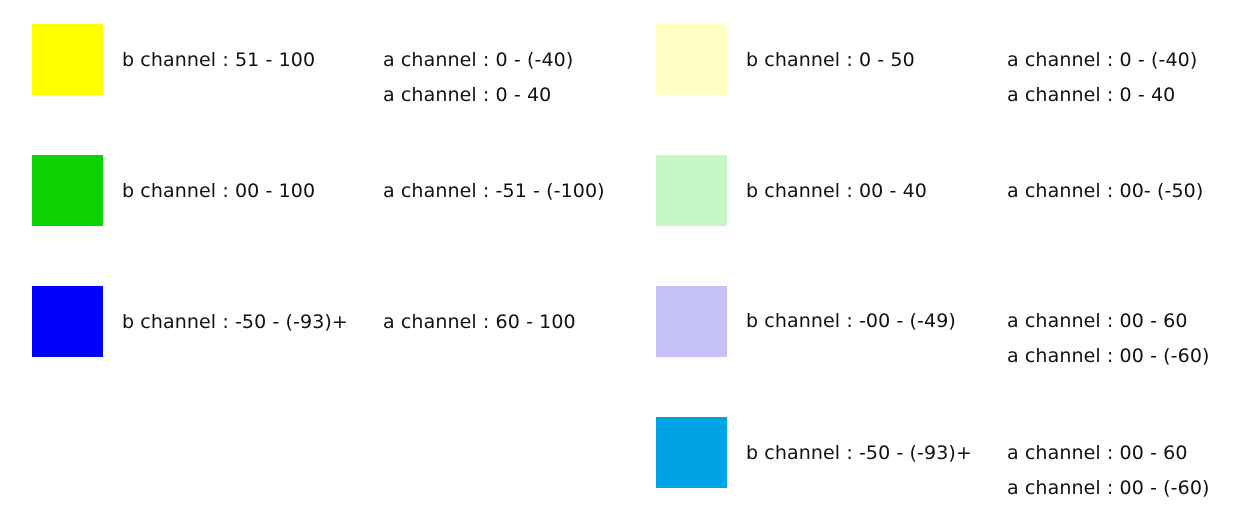  Describe the element at coordinates (1105, 191) in the screenshot. I see `a-channel-label: a channel : 00- (-50)` at that location.